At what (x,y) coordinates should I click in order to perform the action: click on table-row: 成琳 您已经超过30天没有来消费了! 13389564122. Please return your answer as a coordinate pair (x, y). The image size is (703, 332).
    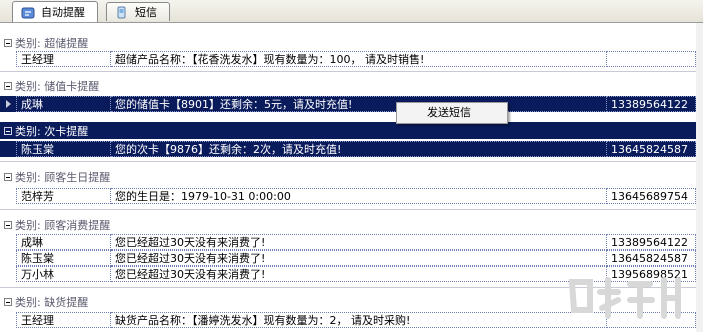
    Looking at the image, I should click on (351, 242).